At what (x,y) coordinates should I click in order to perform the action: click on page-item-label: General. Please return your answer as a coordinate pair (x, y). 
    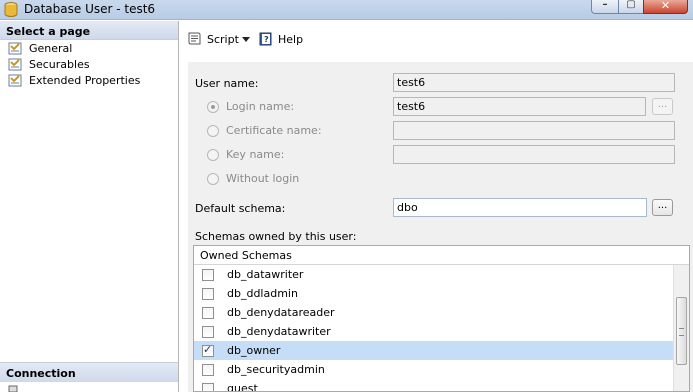
    Looking at the image, I should click on (51, 48).